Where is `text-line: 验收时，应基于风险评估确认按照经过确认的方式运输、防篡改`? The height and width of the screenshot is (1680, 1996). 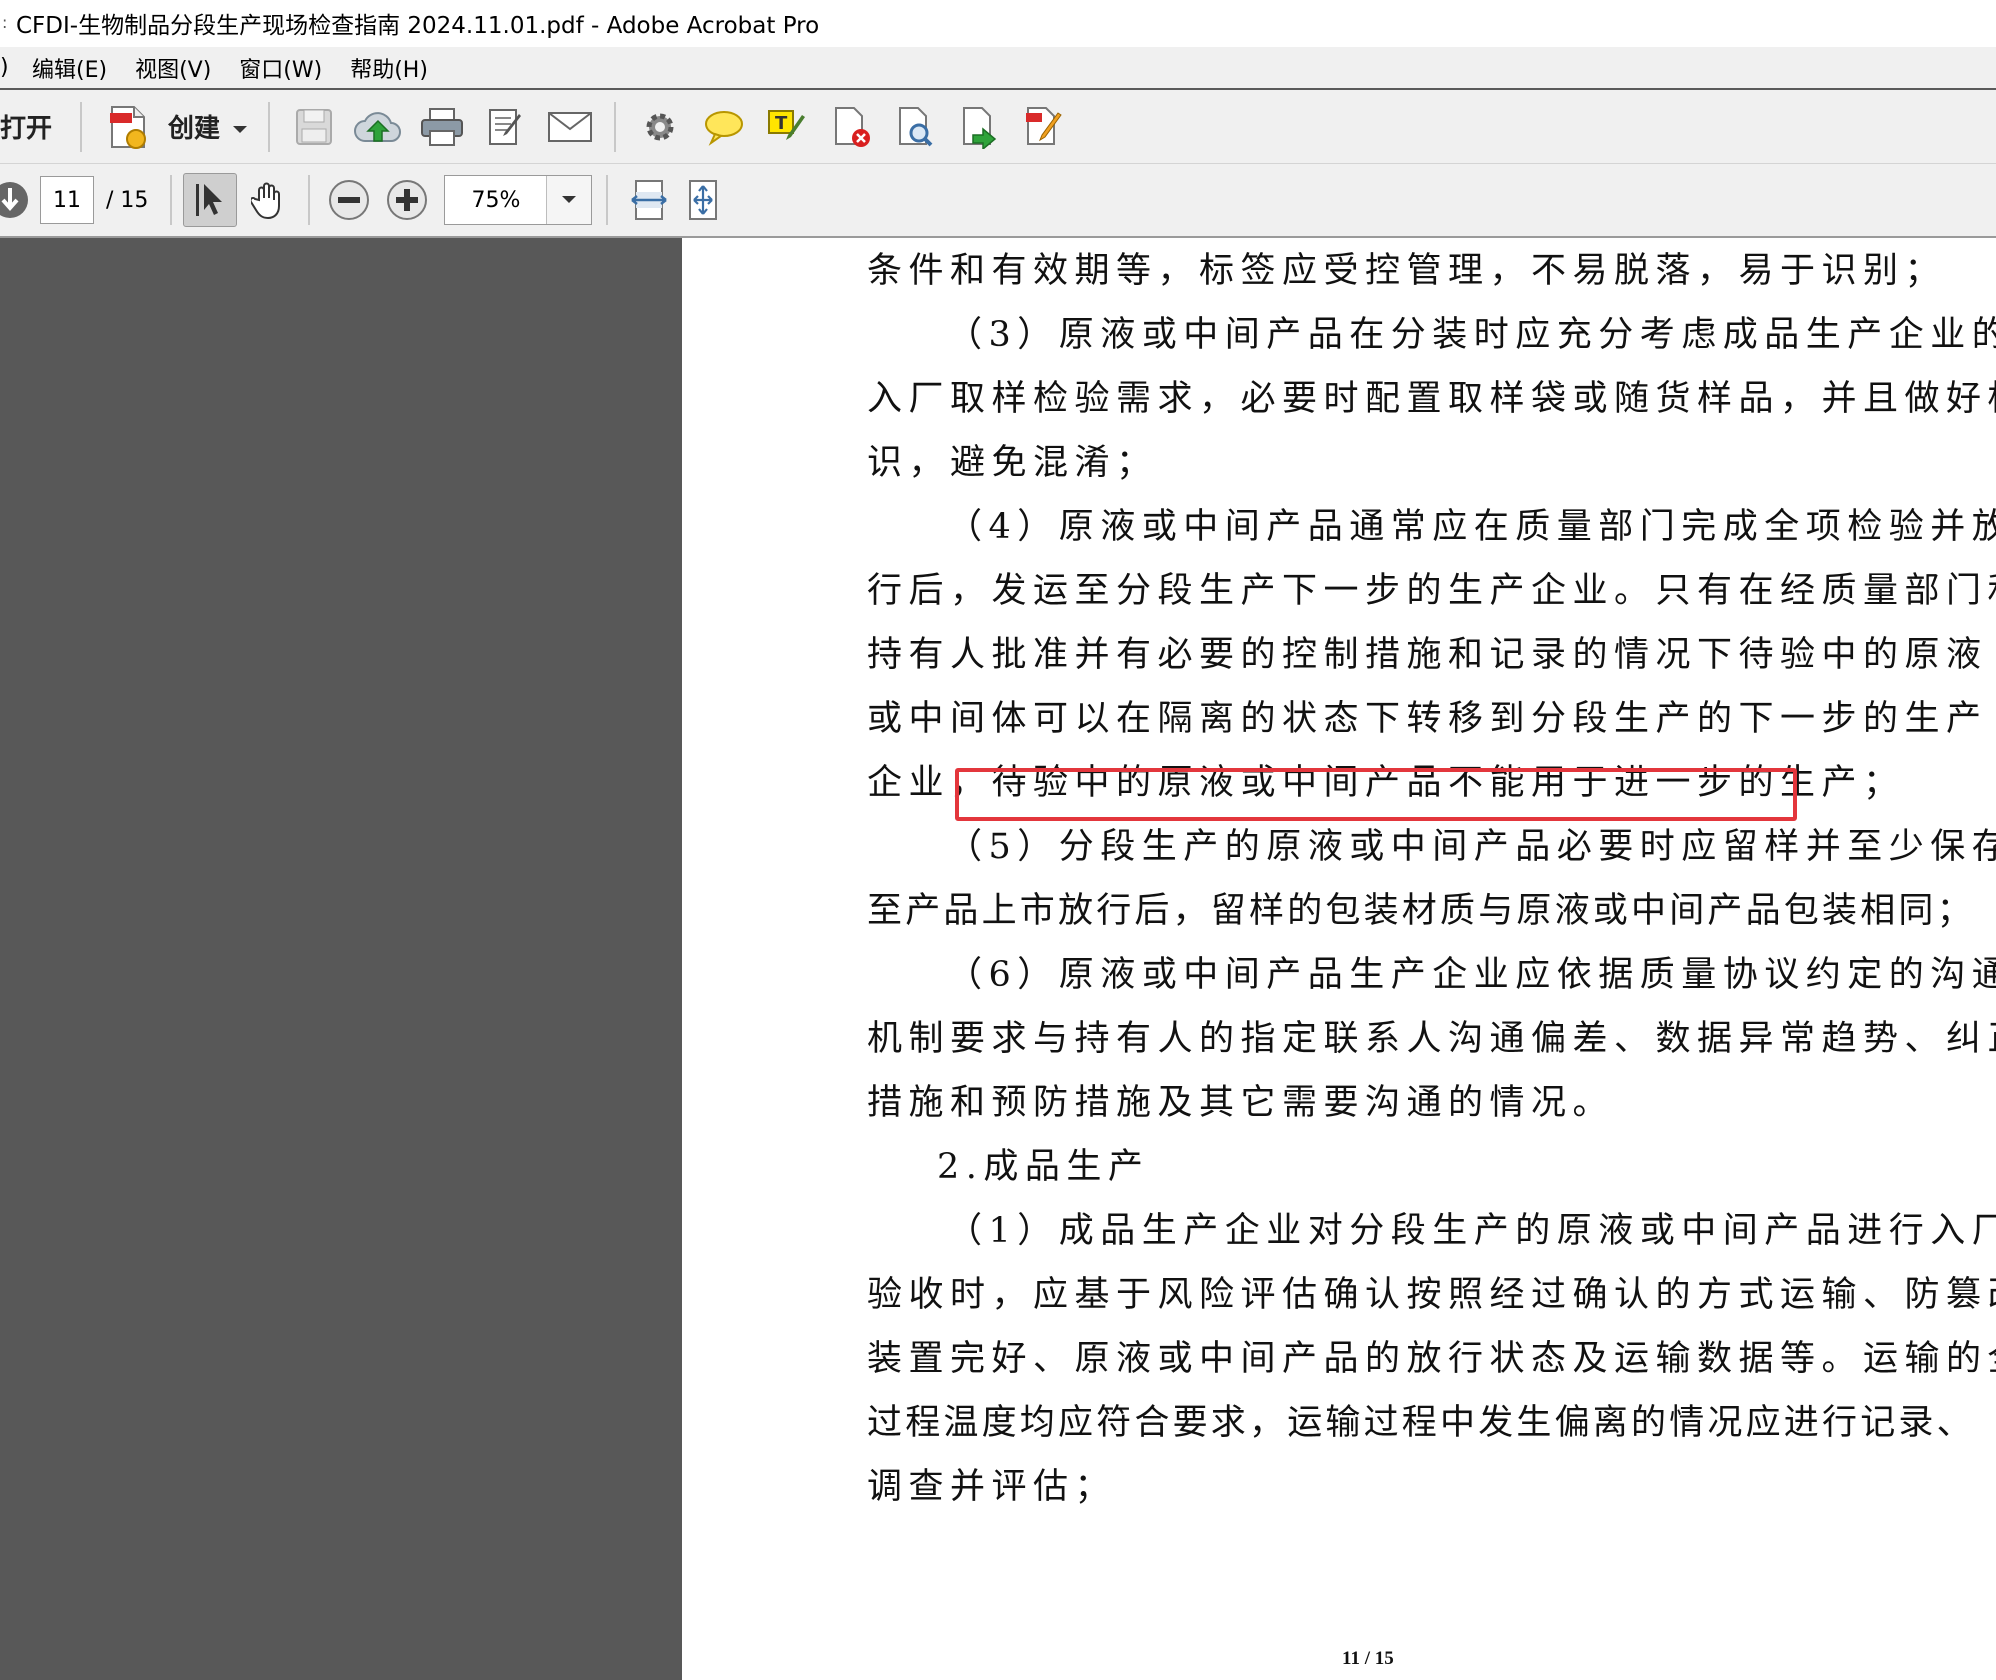 text-line: 验收时，应基于风险评估确认按照经过确认的方式运输、防篡改 is located at coordinates (1431, 1295).